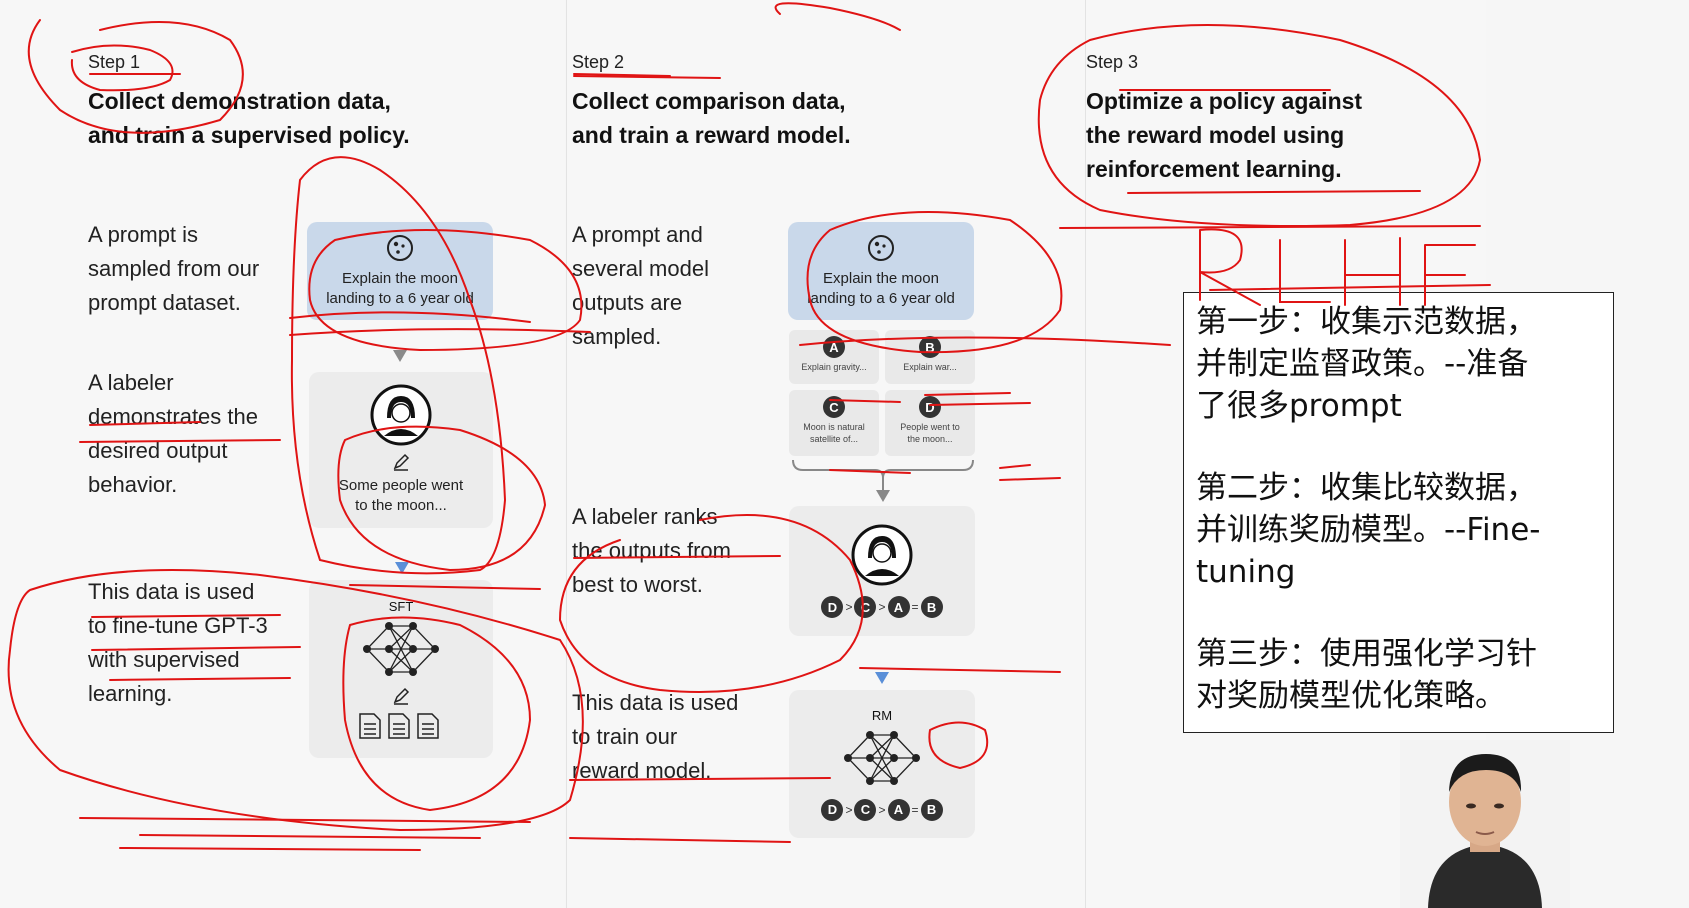 This screenshot has width=1689, height=908. Describe the element at coordinates (598, 62) in the screenshot. I see `step2-label: Step 2` at that location.